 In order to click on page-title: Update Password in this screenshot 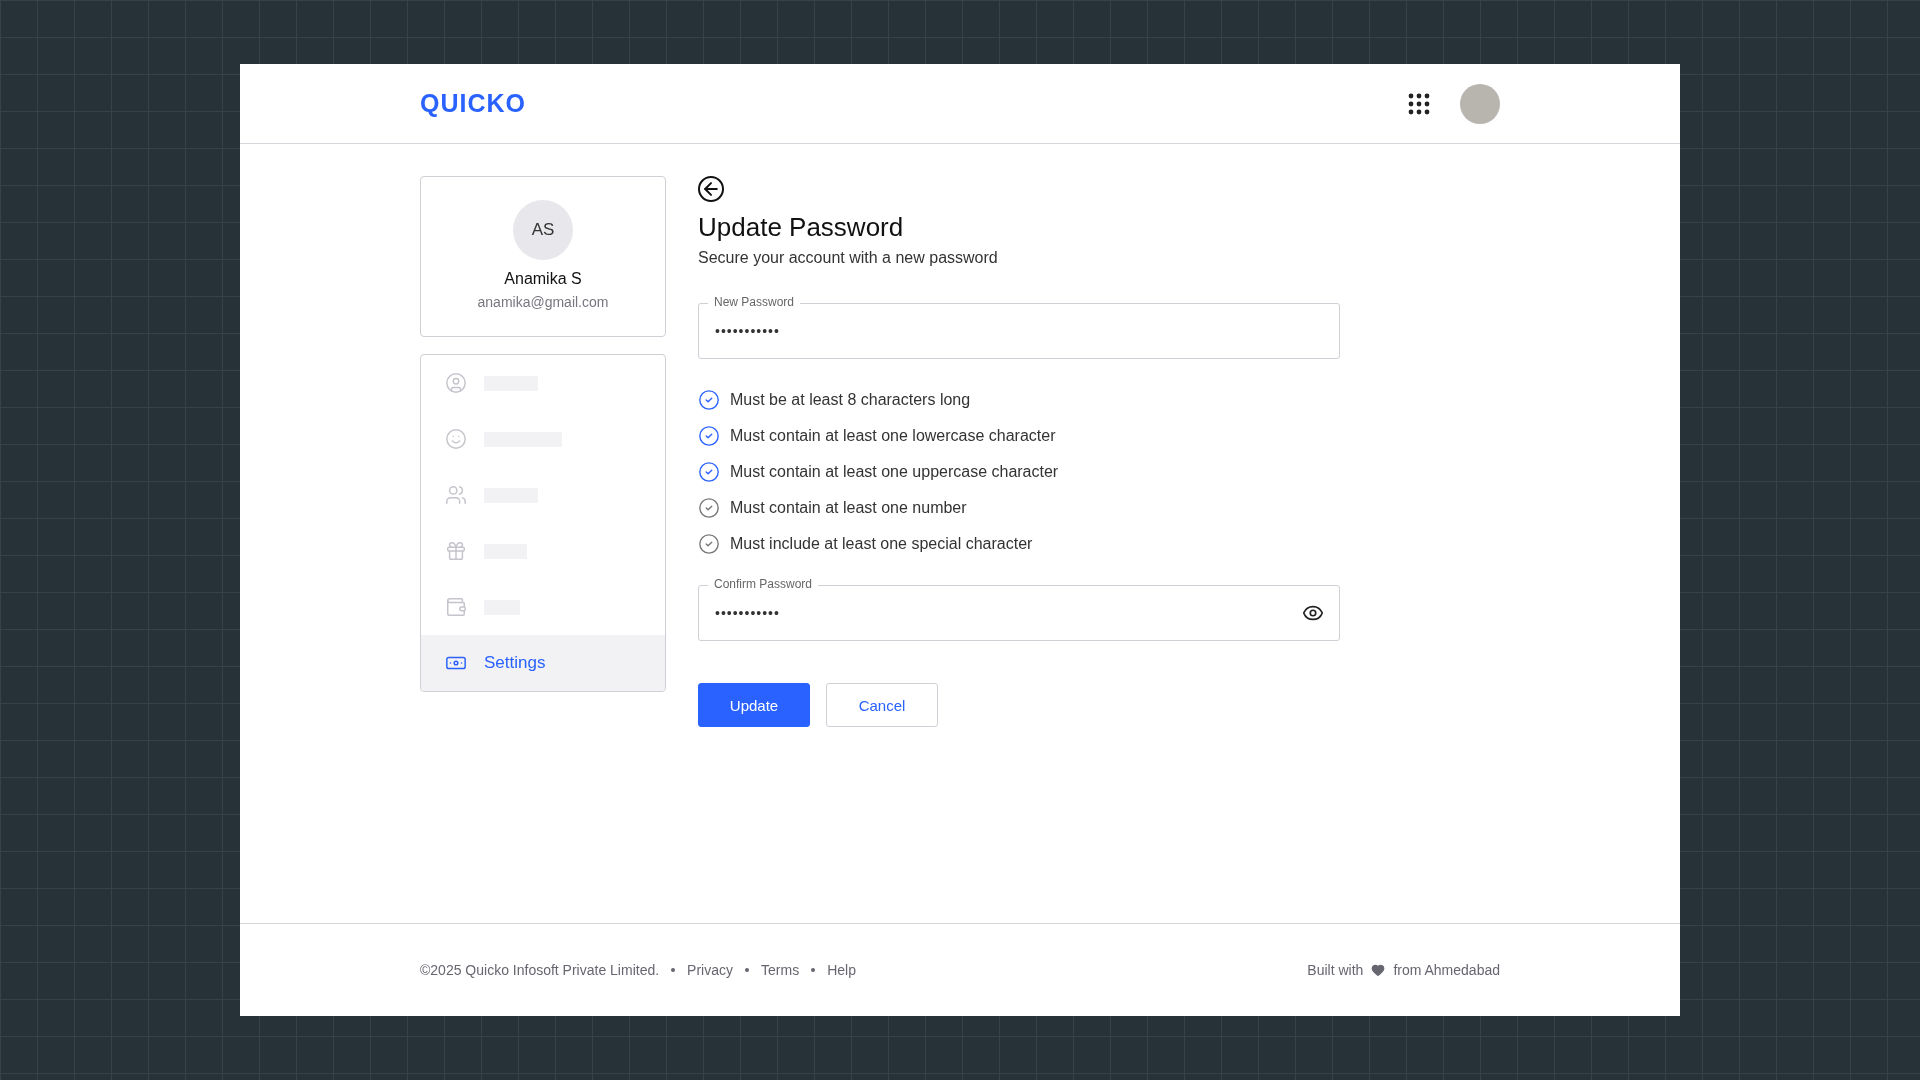, I will do `click(801, 227)`.